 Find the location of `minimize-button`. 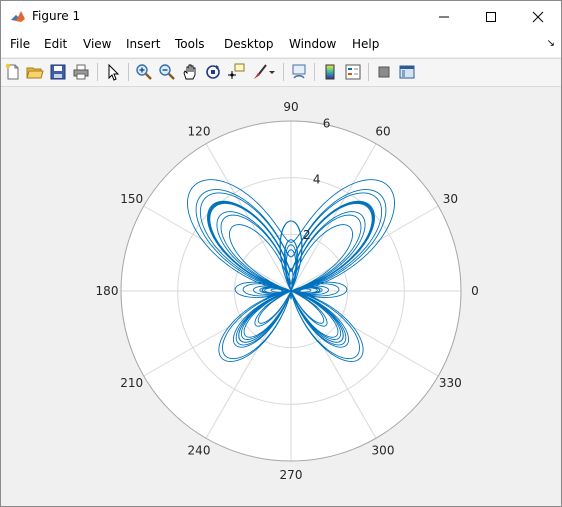

minimize-button is located at coordinates (444, 16).